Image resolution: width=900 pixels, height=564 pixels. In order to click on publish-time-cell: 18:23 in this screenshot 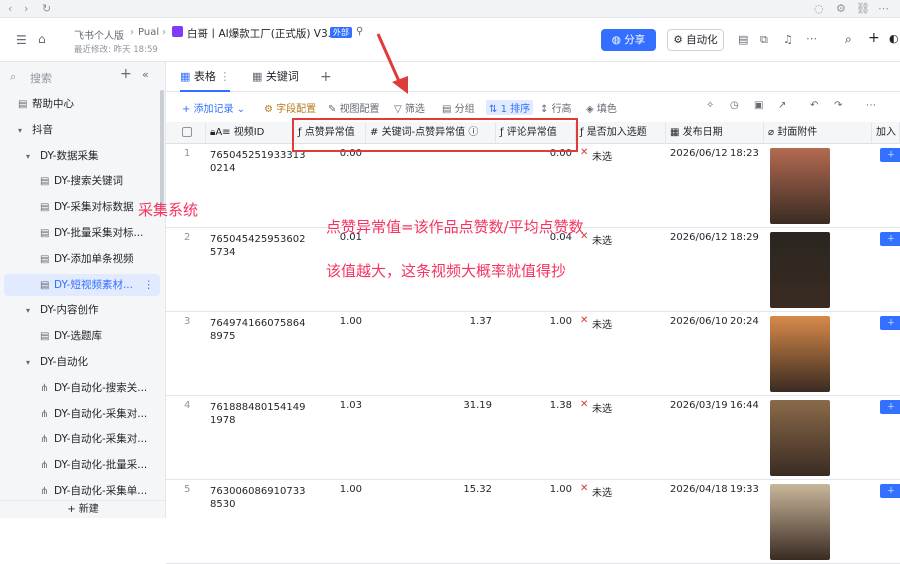, I will do `click(744, 153)`.